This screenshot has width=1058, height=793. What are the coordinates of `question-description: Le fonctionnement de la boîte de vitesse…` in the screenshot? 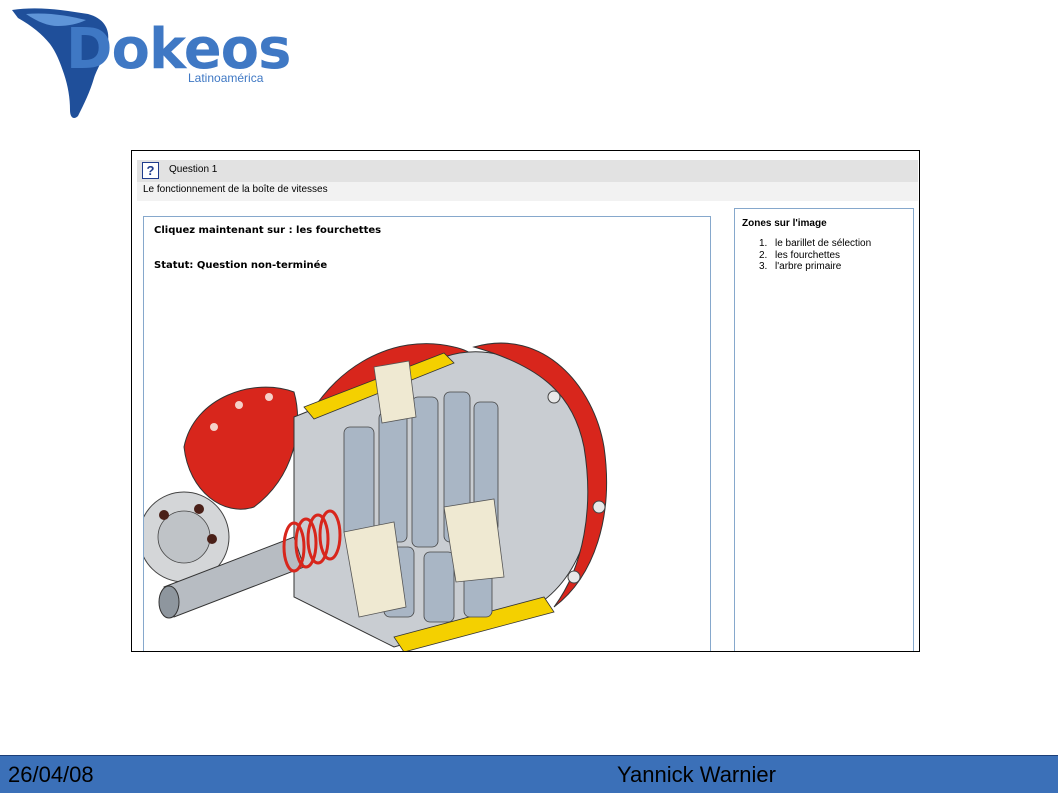 It's located at (527, 191).